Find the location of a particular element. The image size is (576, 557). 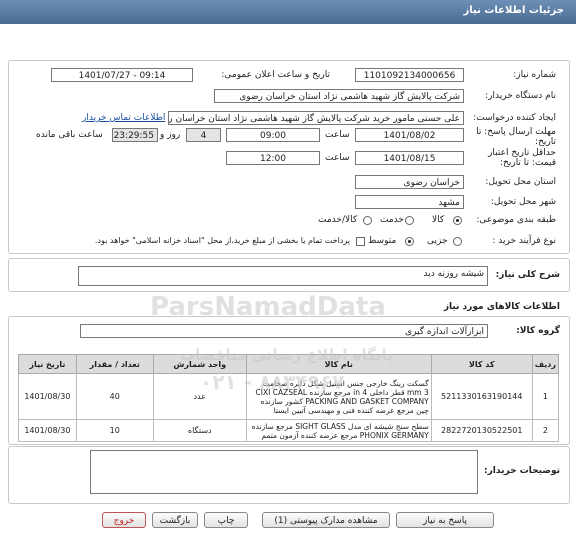

goods-group-label: گروه کالا: is located at coordinates (538, 331).